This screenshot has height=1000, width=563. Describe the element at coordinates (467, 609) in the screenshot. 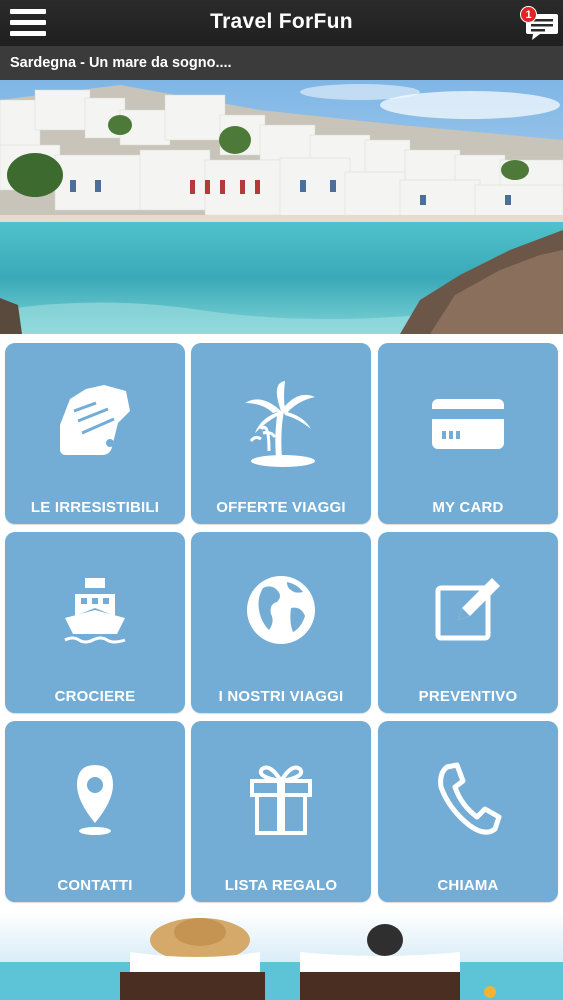

I see `edit-icon` at that location.